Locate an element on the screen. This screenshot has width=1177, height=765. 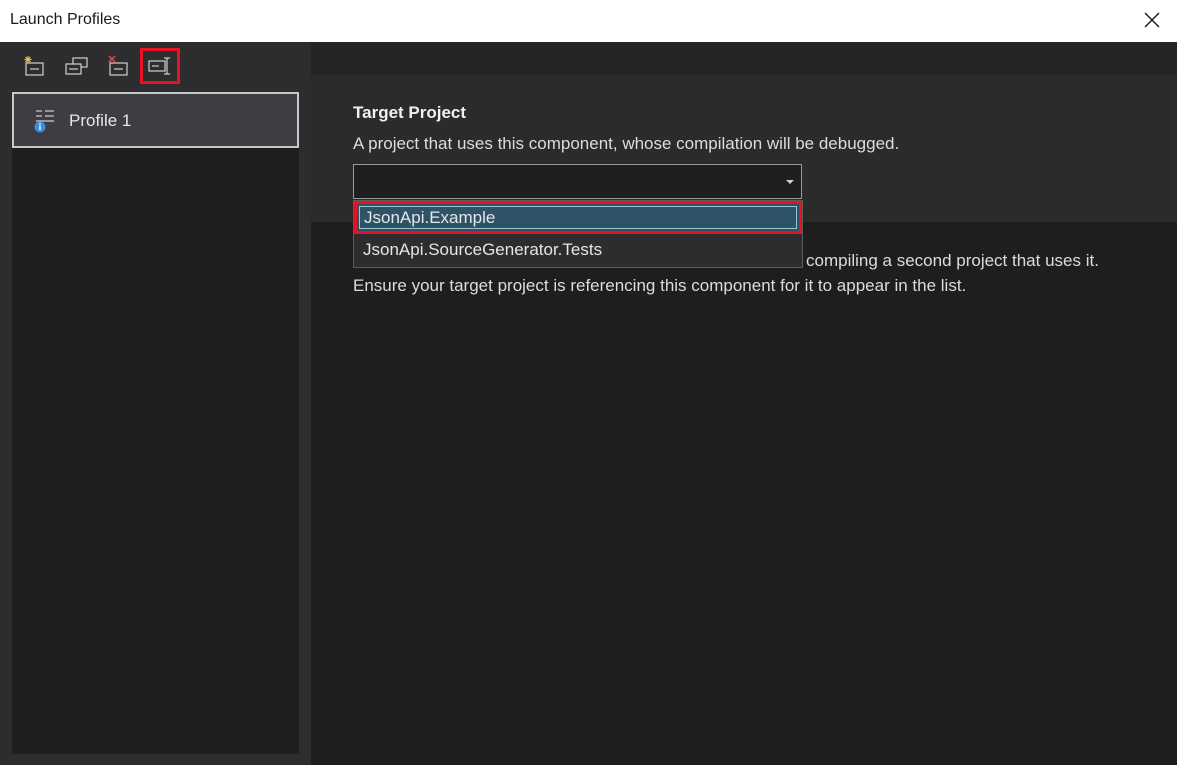
profile-name: Profile 1 is located at coordinates (100, 120).